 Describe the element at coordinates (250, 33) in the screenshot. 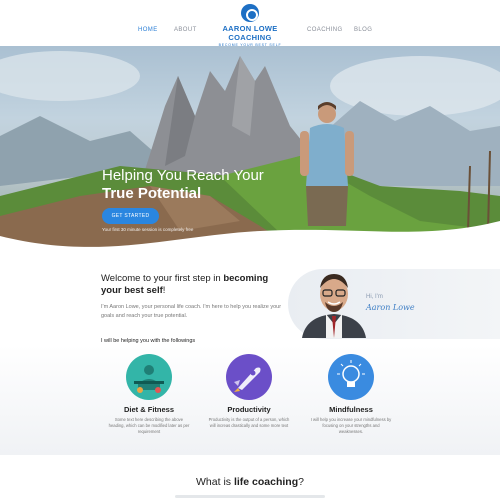

I see `logo-title: AARON LOWE COACHING` at that location.